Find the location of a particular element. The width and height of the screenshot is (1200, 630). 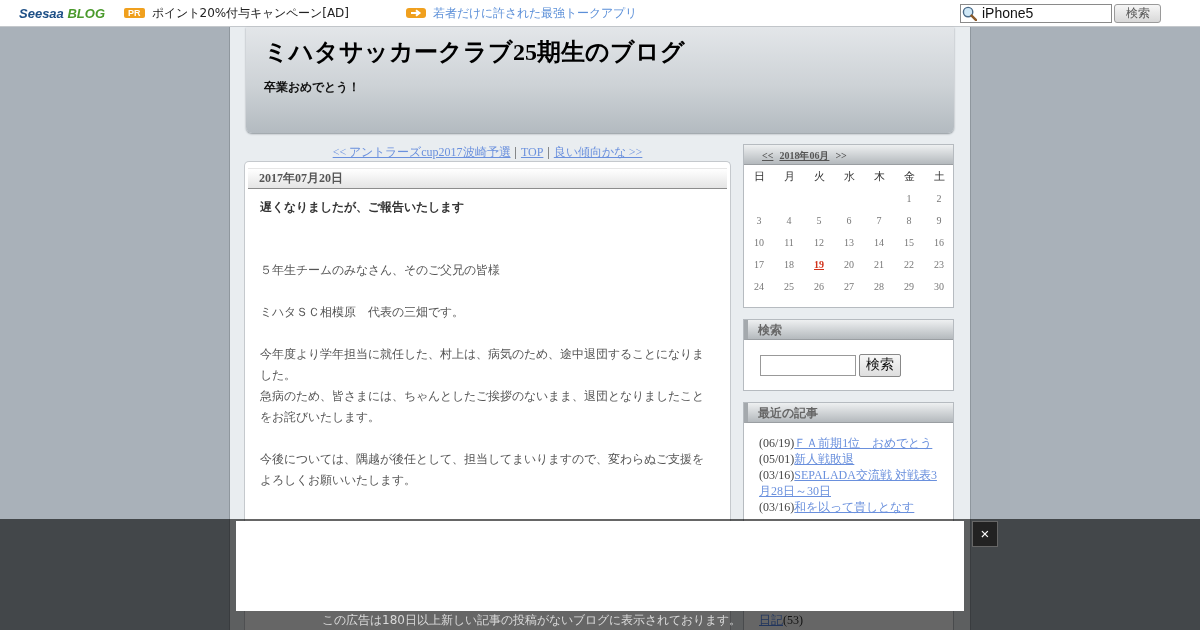

calendar-day: 17 is located at coordinates (759, 264).